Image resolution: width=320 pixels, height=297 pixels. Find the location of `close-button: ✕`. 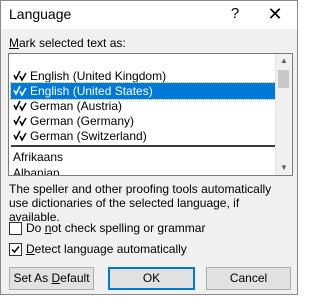

close-button: ✕ is located at coordinates (275, 14).